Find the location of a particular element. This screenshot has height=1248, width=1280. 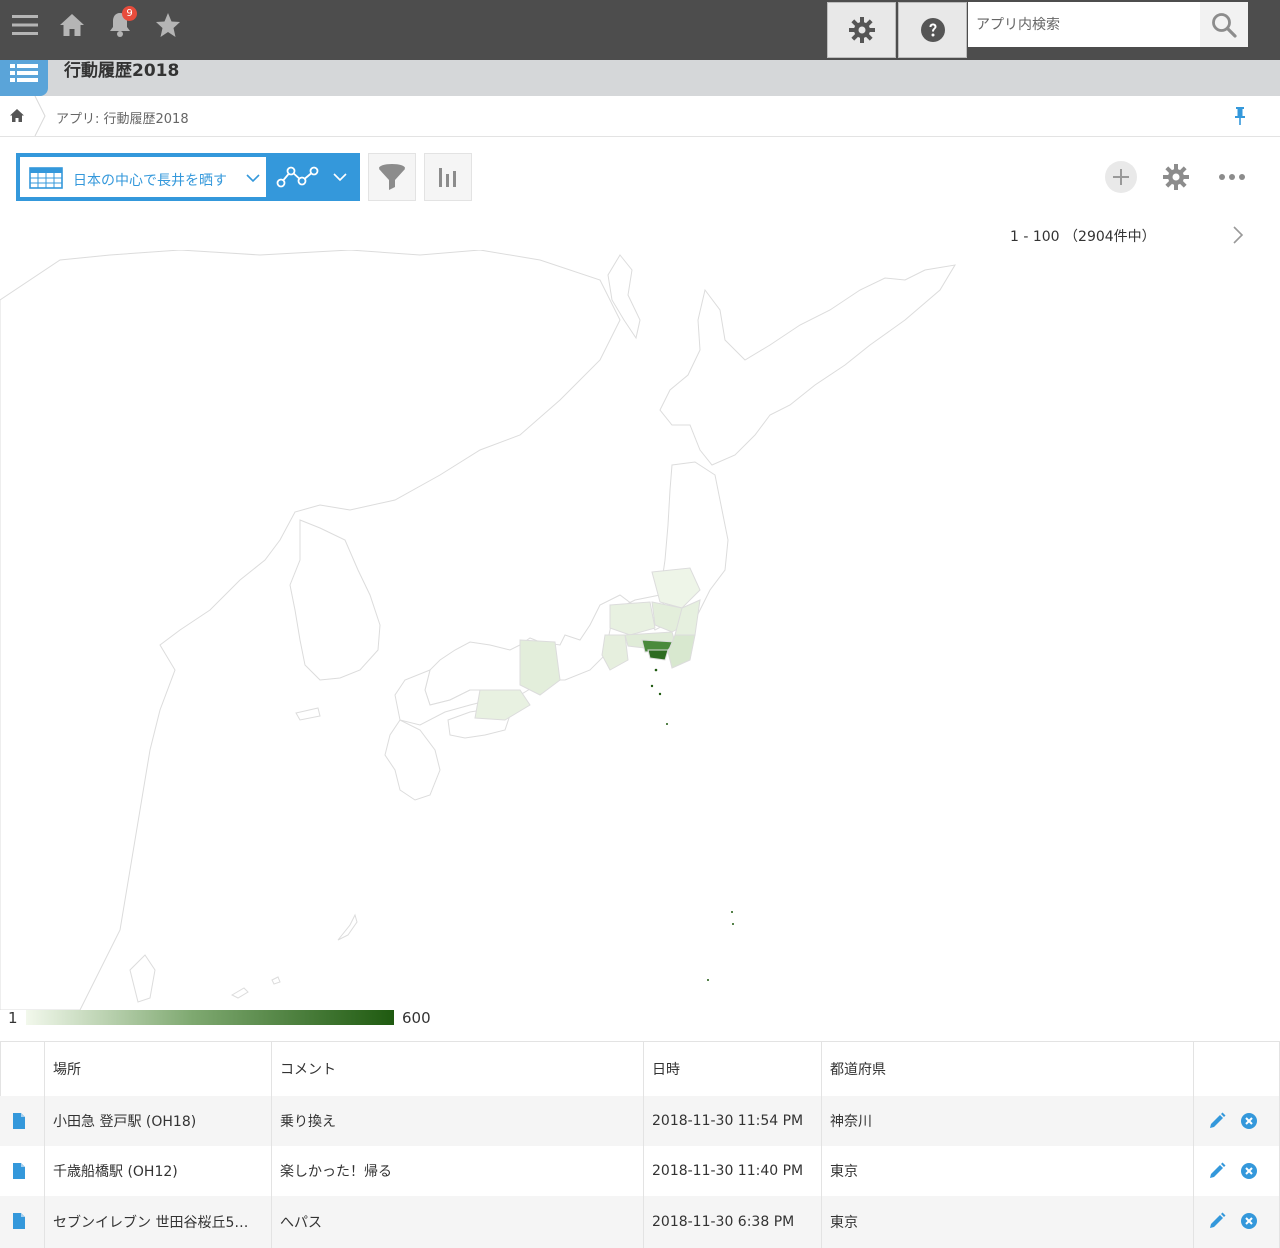

color-scale-bar is located at coordinates (210, 1017).